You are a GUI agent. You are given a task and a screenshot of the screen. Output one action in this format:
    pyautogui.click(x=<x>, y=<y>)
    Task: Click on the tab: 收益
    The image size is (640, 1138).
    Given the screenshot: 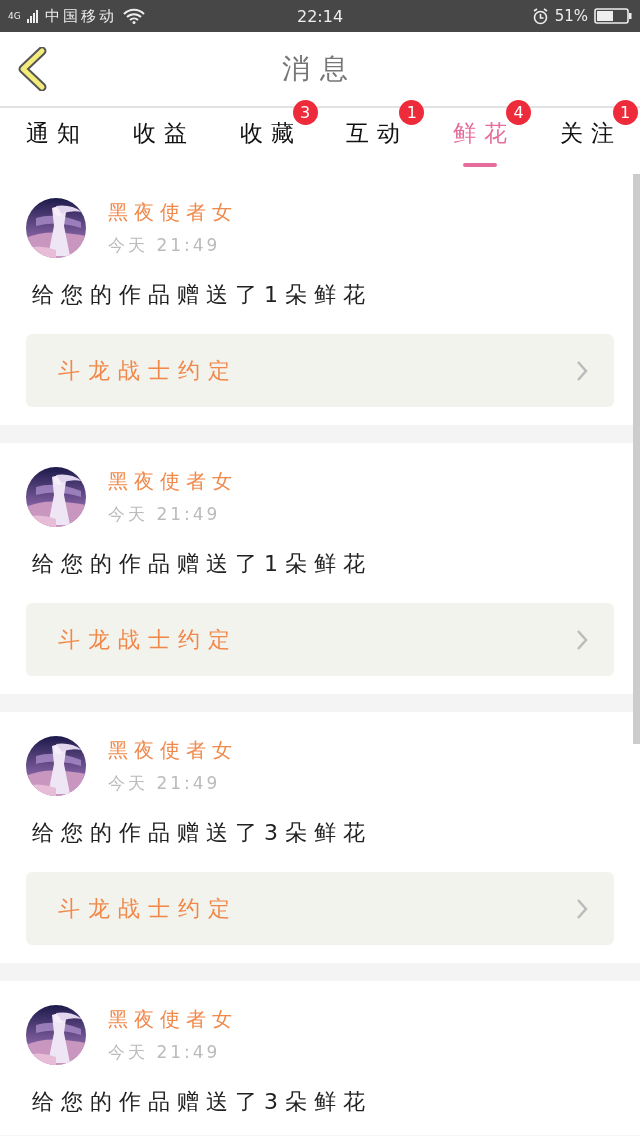 What is the action you would take?
    pyautogui.click(x=160, y=138)
    